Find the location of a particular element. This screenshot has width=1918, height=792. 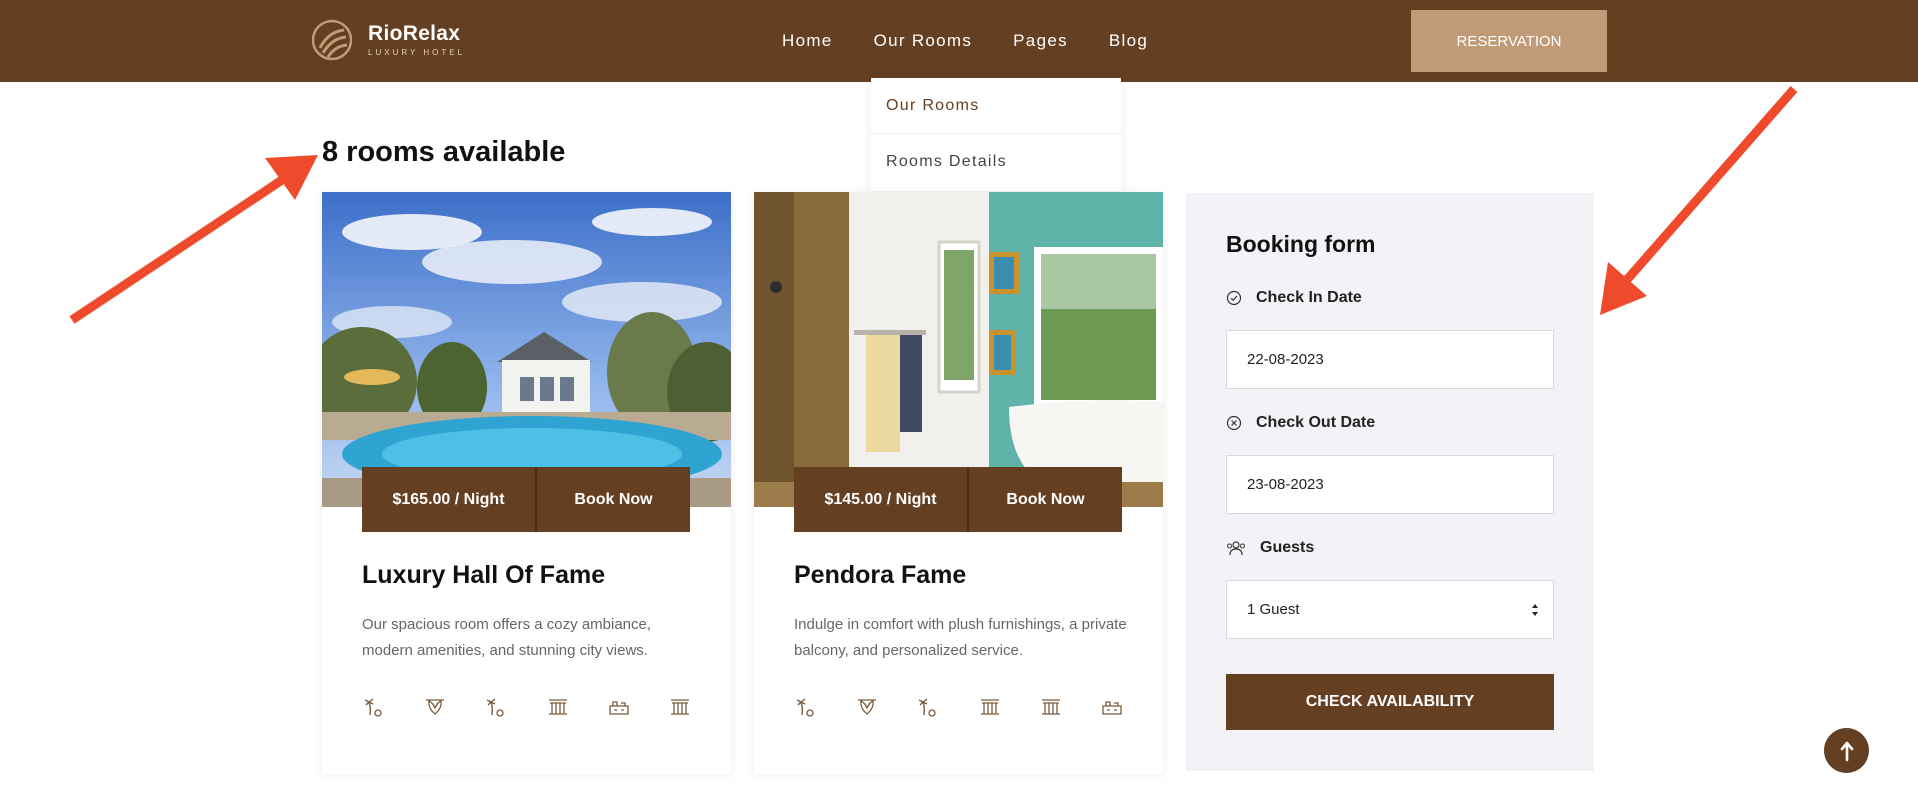

checkout-label: Check Out Date is located at coordinates (1300, 423).